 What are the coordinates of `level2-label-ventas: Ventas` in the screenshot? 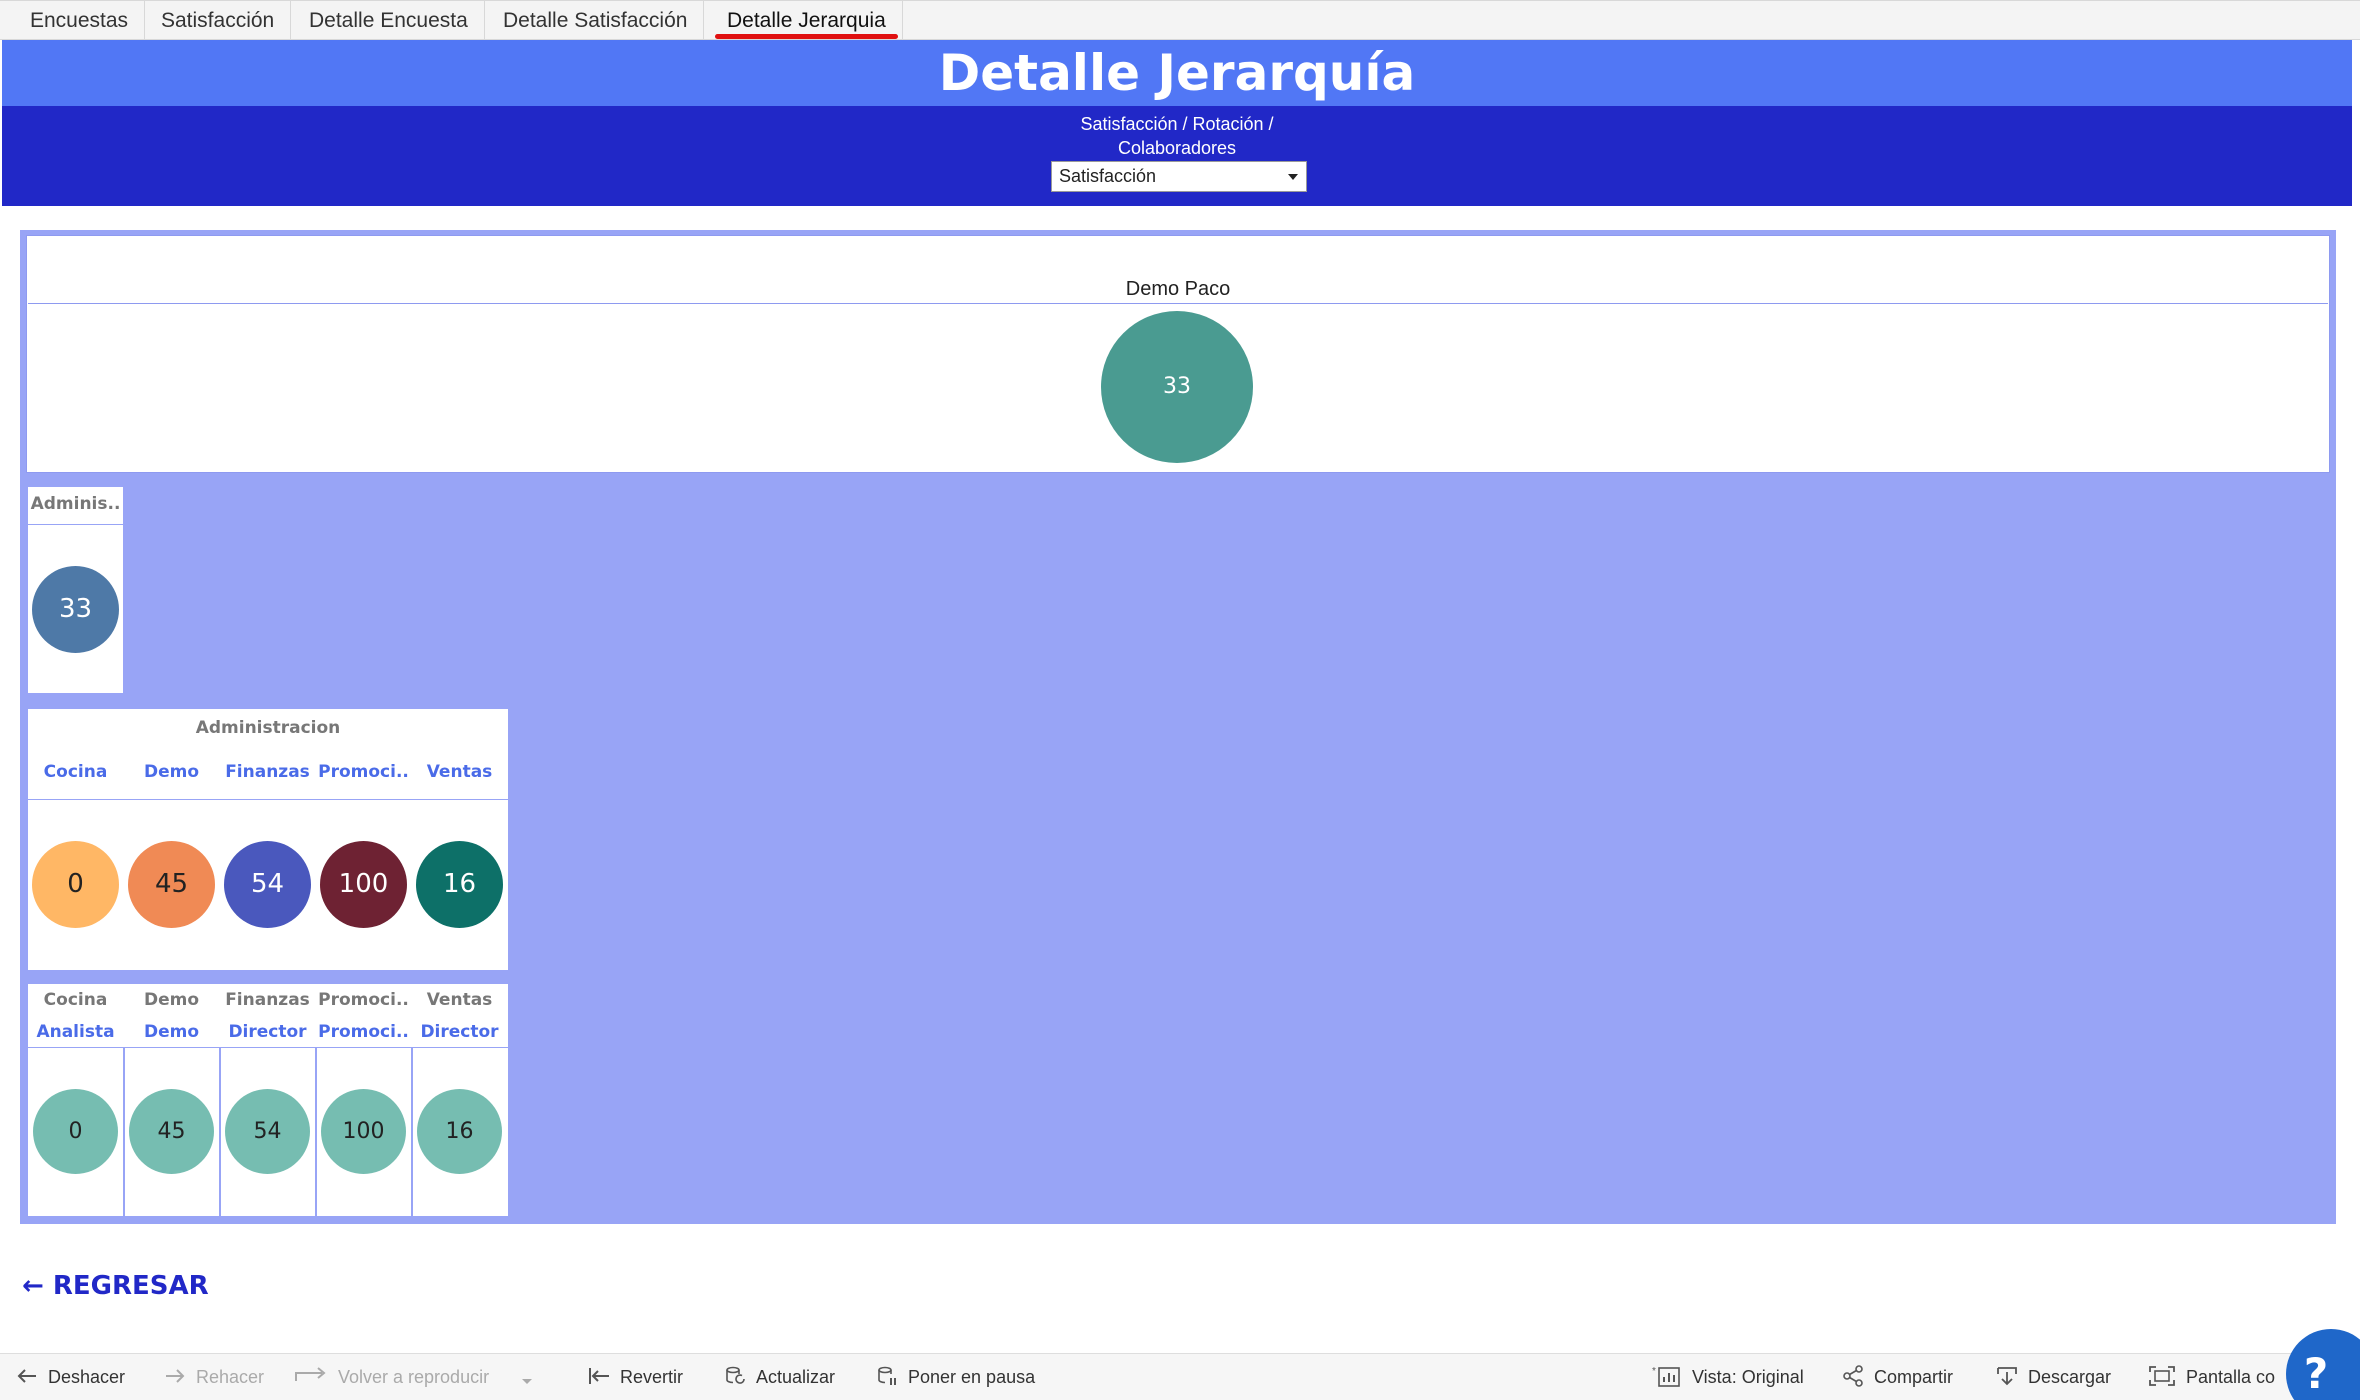 It's located at (459, 772).